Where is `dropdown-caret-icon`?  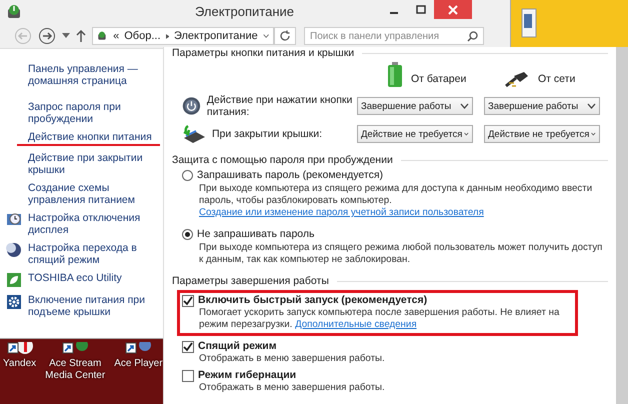 dropdown-caret-icon is located at coordinates (66, 36).